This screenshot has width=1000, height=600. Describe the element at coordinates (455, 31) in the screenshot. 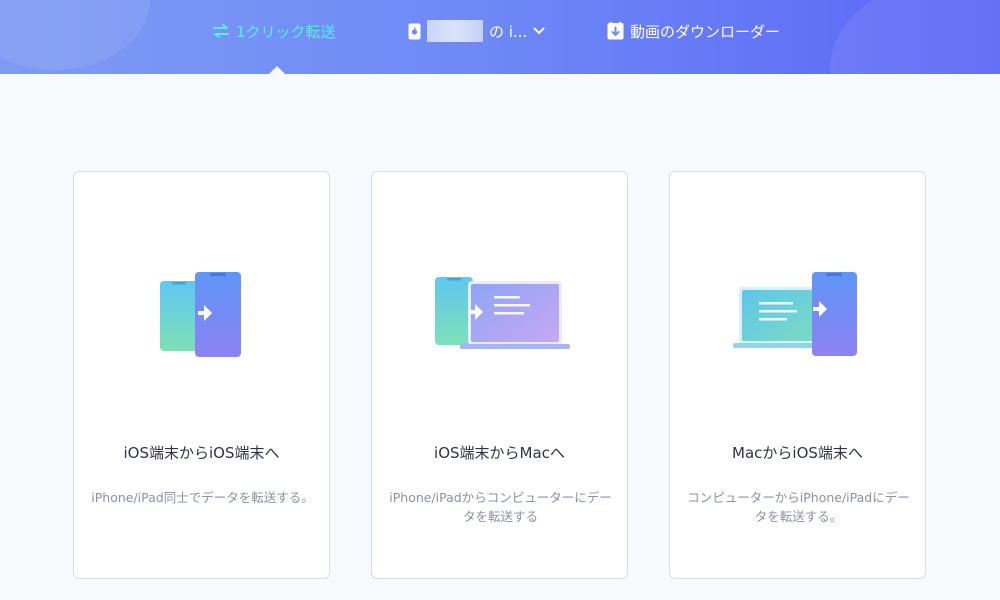

I see `redacted-device-name` at that location.